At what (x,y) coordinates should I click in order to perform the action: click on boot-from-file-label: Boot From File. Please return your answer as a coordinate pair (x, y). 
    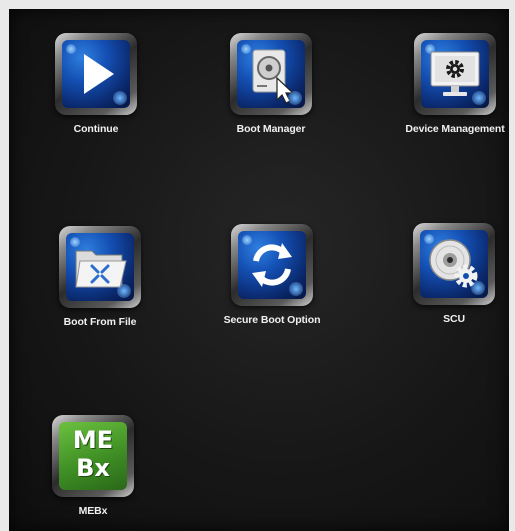
    Looking at the image, I should click on (100, 322).